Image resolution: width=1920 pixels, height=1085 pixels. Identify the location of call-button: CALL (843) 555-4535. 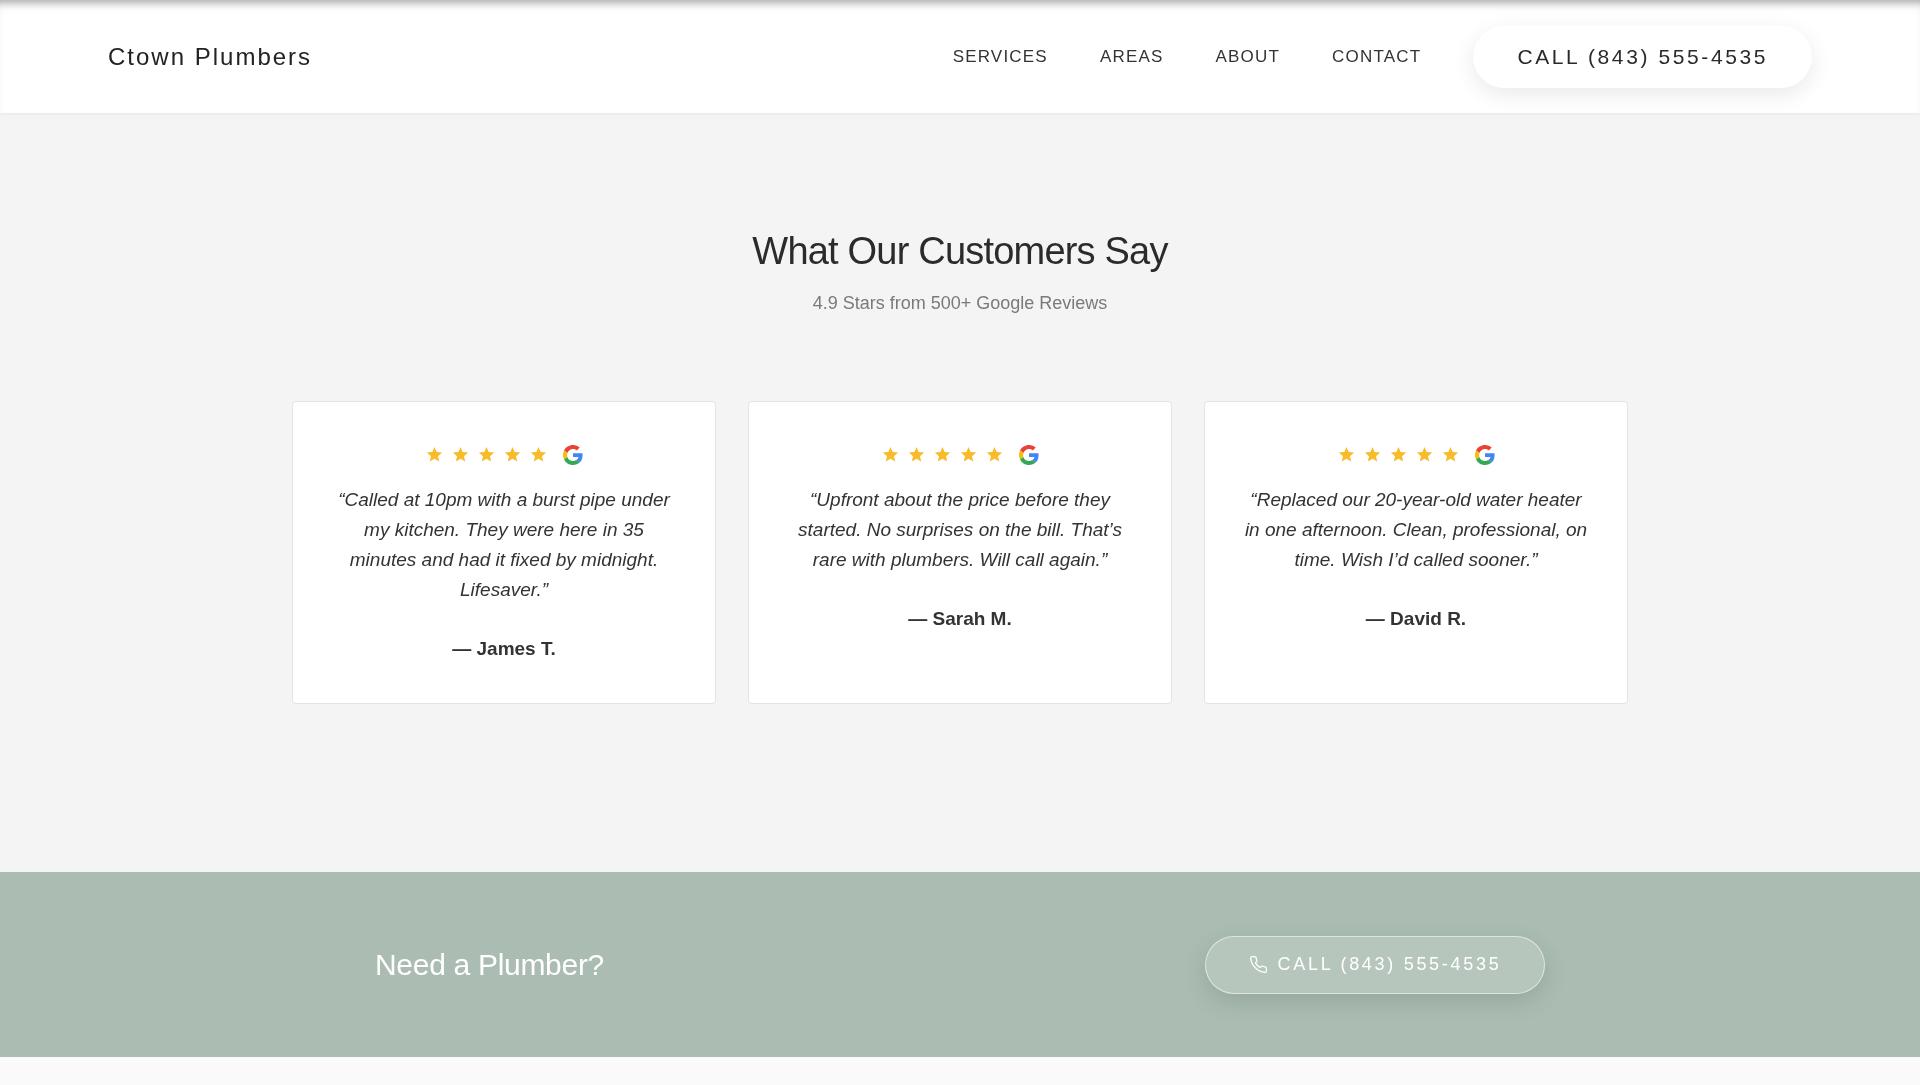
(1642, 56).